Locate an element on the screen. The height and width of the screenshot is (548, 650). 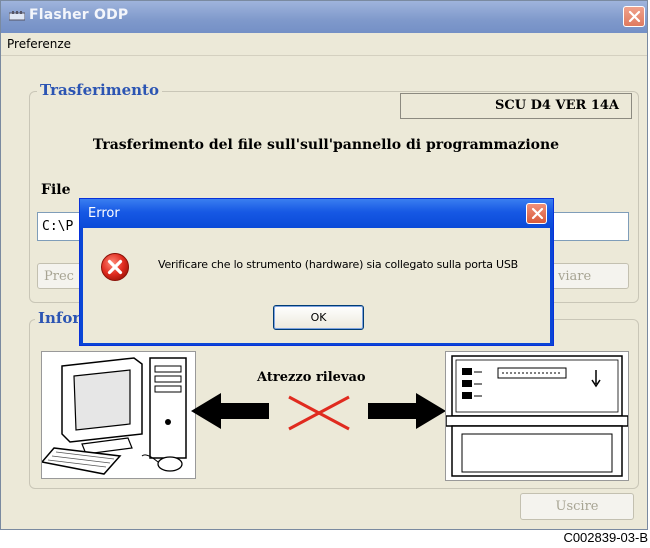
error-dialog-close-button is located at coordinates (536, 213).